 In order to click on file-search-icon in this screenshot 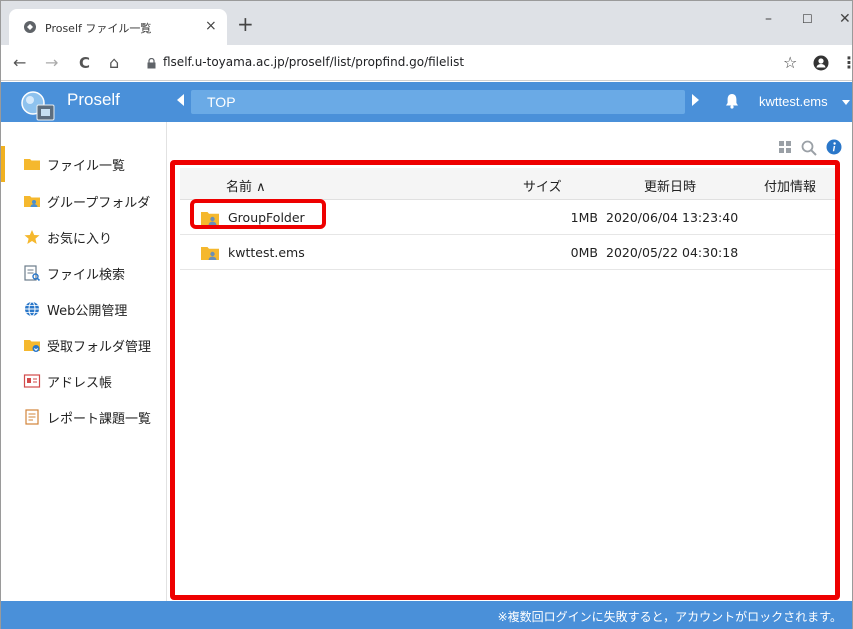, I will do `click(32, 273)`.